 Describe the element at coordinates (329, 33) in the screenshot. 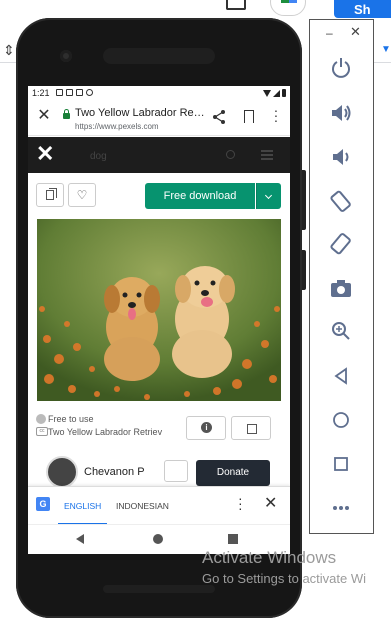

I see `minimize-icon: –` at that location.